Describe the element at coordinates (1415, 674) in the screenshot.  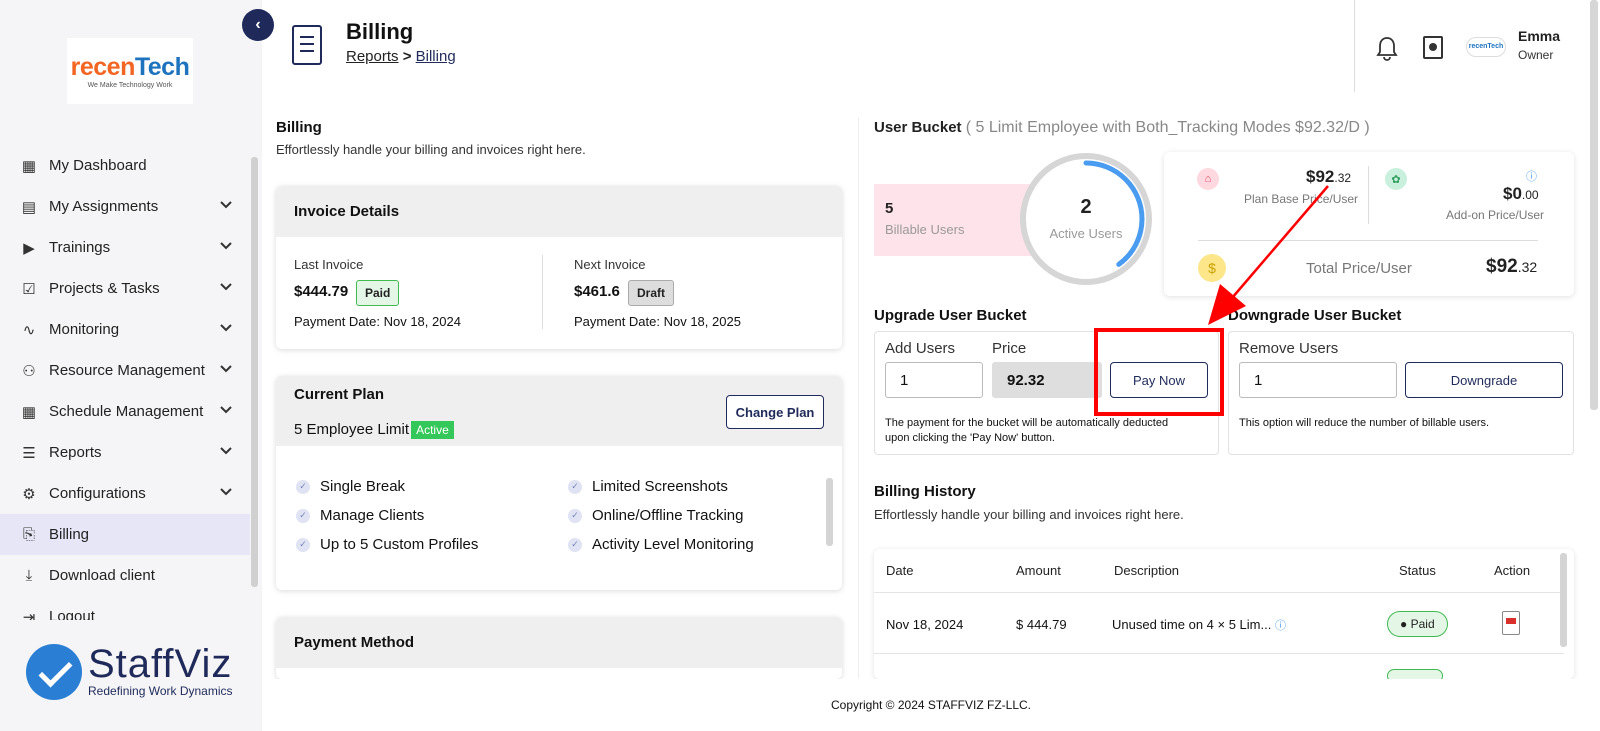
I see `next-row-status-badge` at that location.